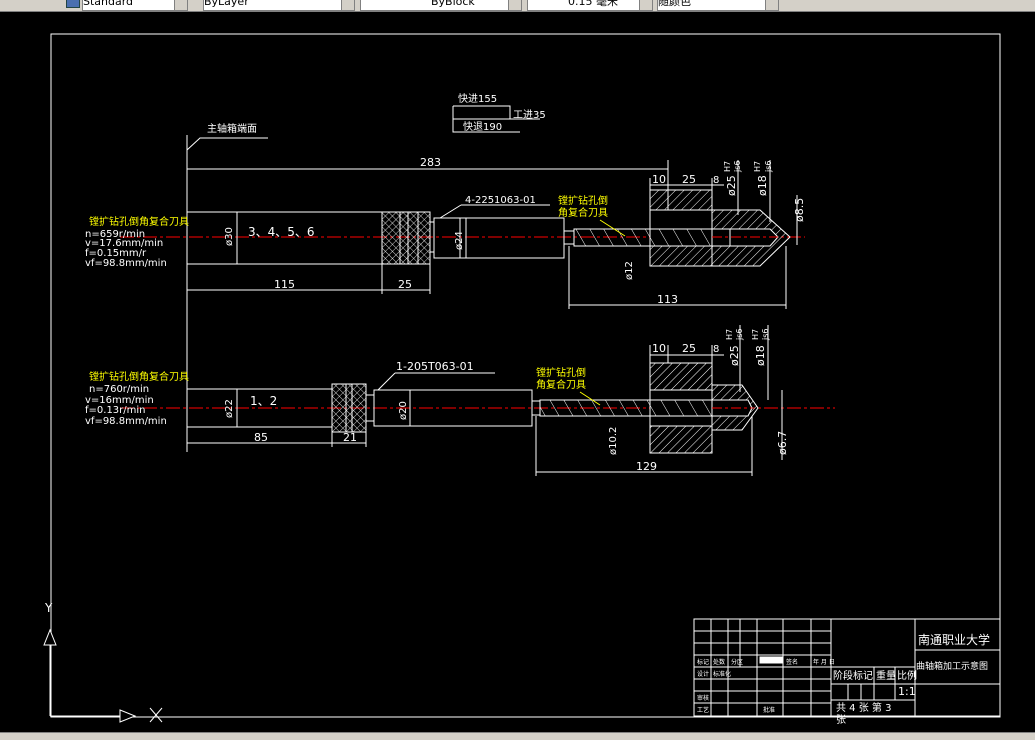 The width and height of the screenshot is (1035, 740). I want to click on lineweight-select: 0.15 毫米, so click(590, 5).